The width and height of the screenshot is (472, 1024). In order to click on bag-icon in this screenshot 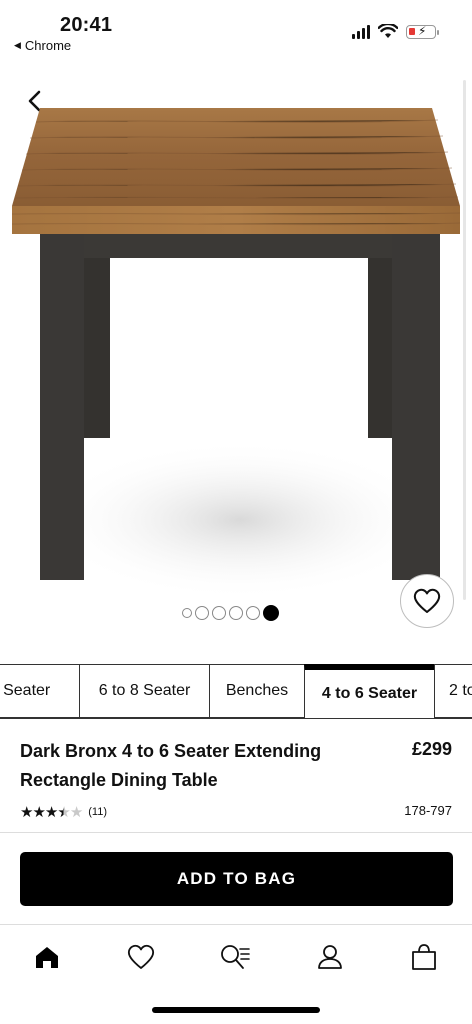, I will do `click(424, 957)`.